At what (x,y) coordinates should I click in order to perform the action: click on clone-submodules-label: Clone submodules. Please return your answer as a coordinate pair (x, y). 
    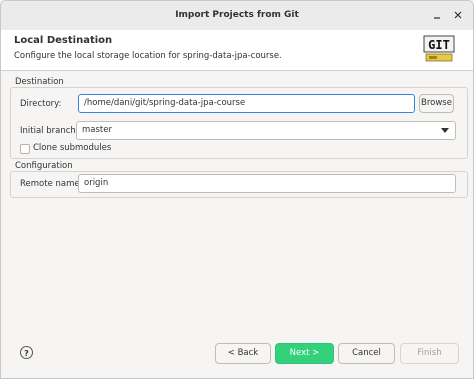
    Looking at the image, I should click on (72, 148).